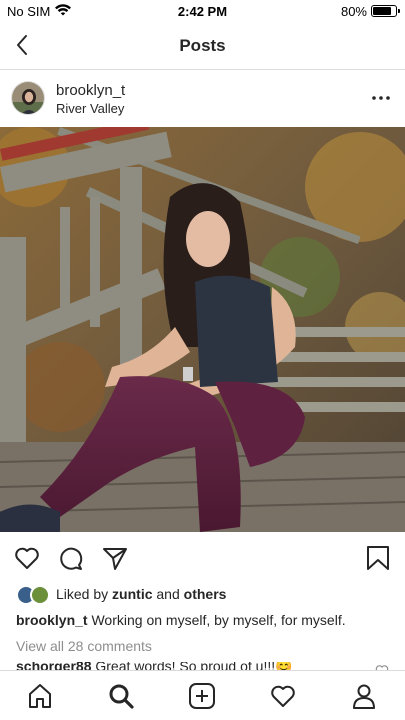 This screenshot has height=720, width=405. What do you see at coordinates (23, 45) in the screenshot?
I see `chevron-left-icon` at bounding box center [23, 45].